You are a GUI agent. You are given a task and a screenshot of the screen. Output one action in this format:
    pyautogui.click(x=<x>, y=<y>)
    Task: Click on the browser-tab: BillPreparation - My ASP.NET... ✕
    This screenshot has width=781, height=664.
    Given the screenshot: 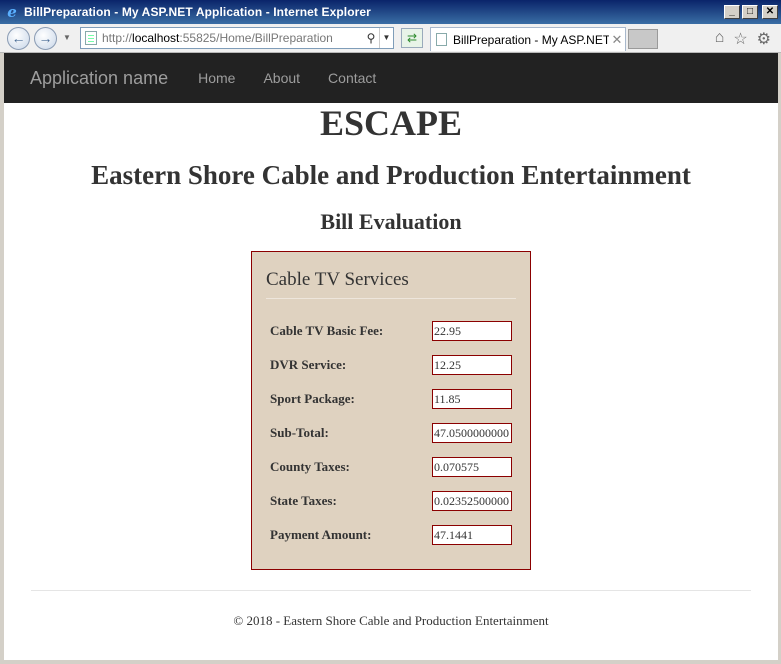 What is the action you would take?
    pyautogui.click(x=528, y=39)
    